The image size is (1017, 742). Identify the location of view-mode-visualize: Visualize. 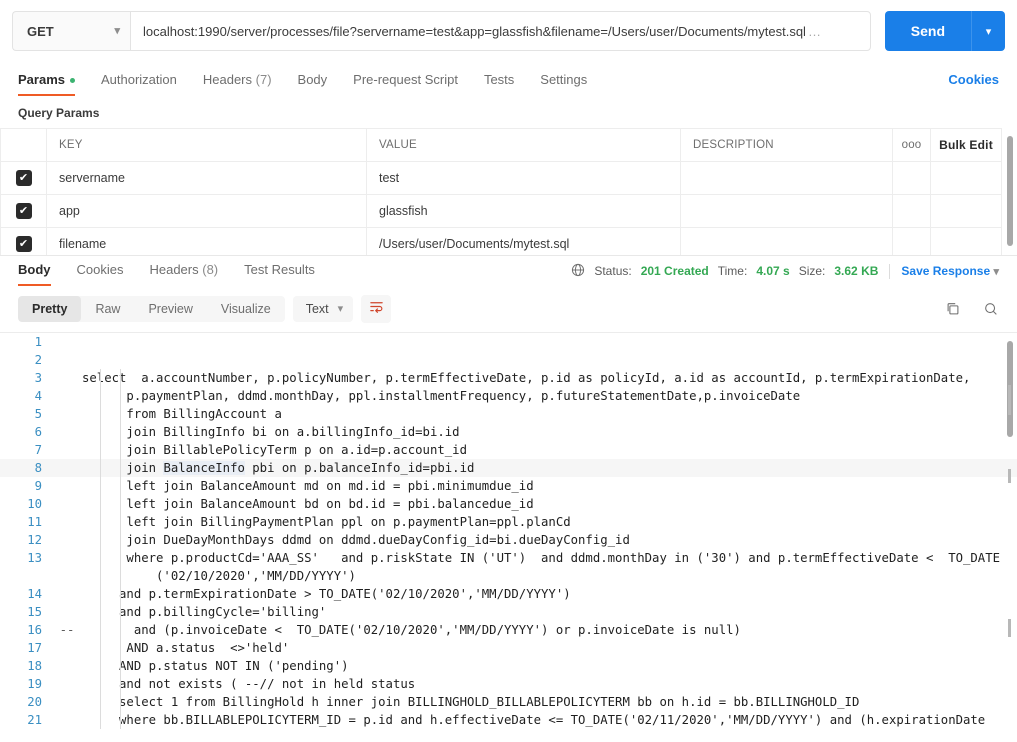
(246, 309).